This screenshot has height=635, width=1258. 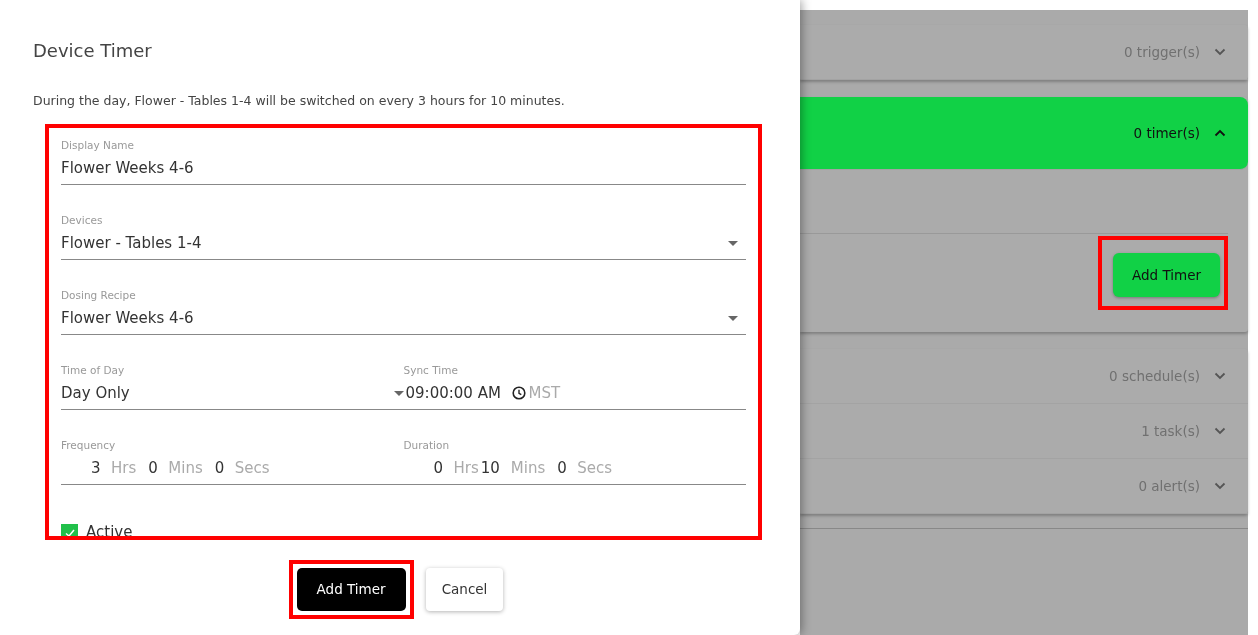 What do you see at coordinates (431, 370) in the screenshot?
I see `field-label: Sync Time` at bounding box center [431, 370].